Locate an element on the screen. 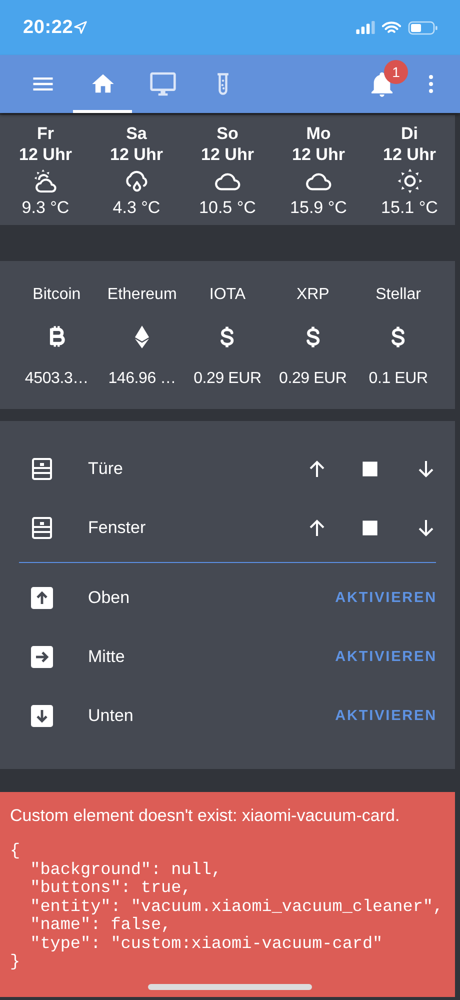 The height and width of the screenshot is (1000, 460). forecast-day: Di is located at coordinates (409, 133).